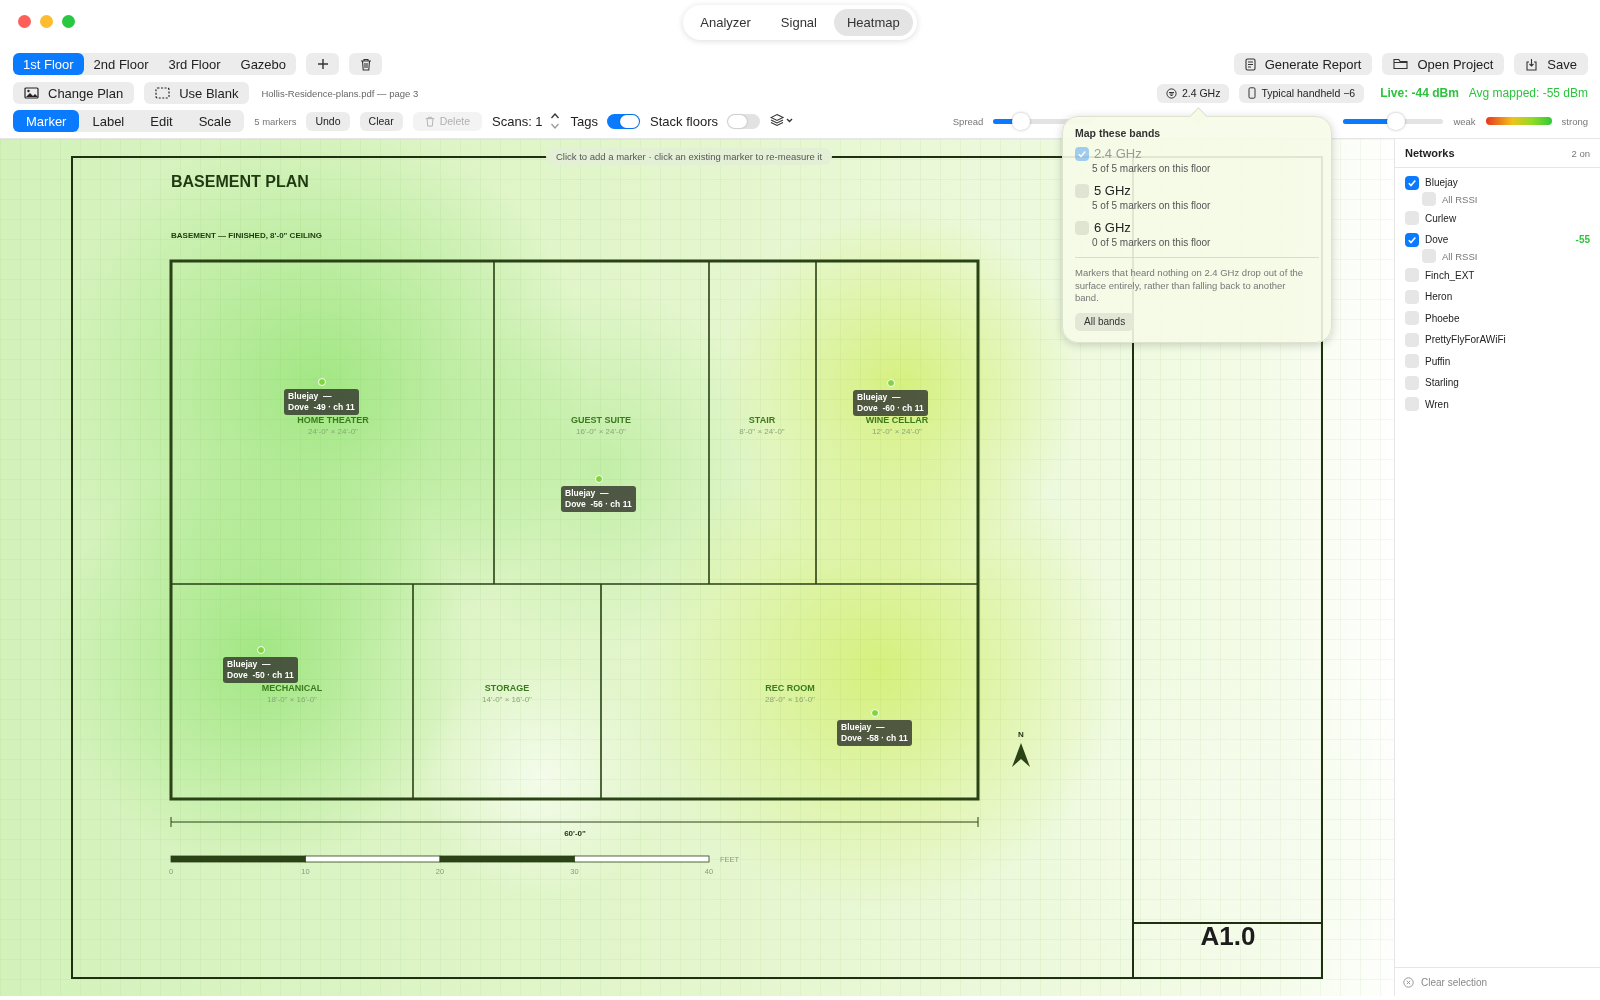 This screenshot has height=1000, width=1600. I want to click on clear-icon, so click(1408, 982).